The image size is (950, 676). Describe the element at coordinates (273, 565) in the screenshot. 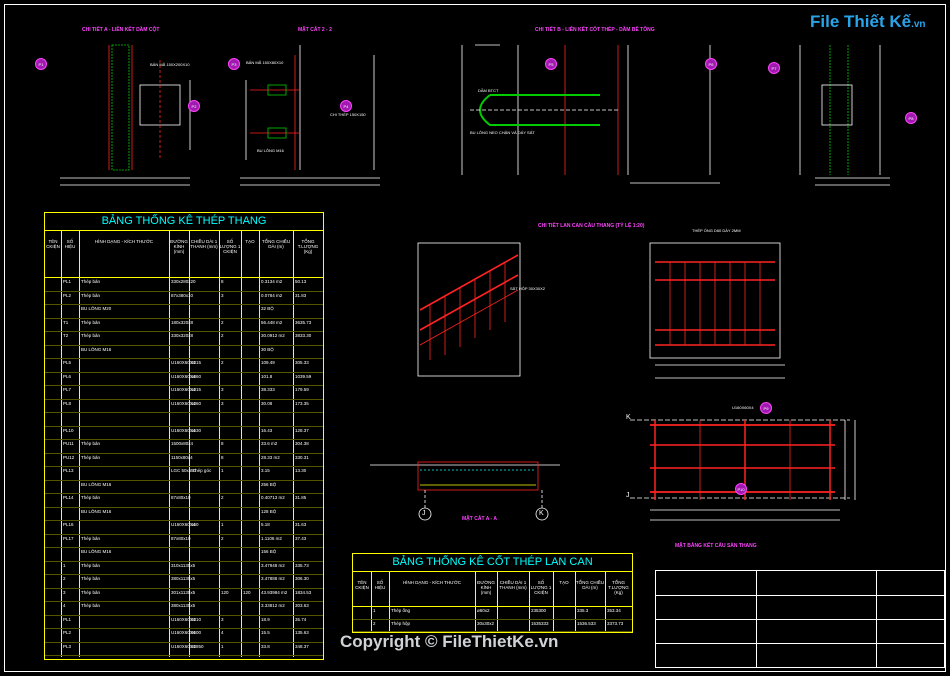

I see `table-cell: 3.47948 m2` at that location.